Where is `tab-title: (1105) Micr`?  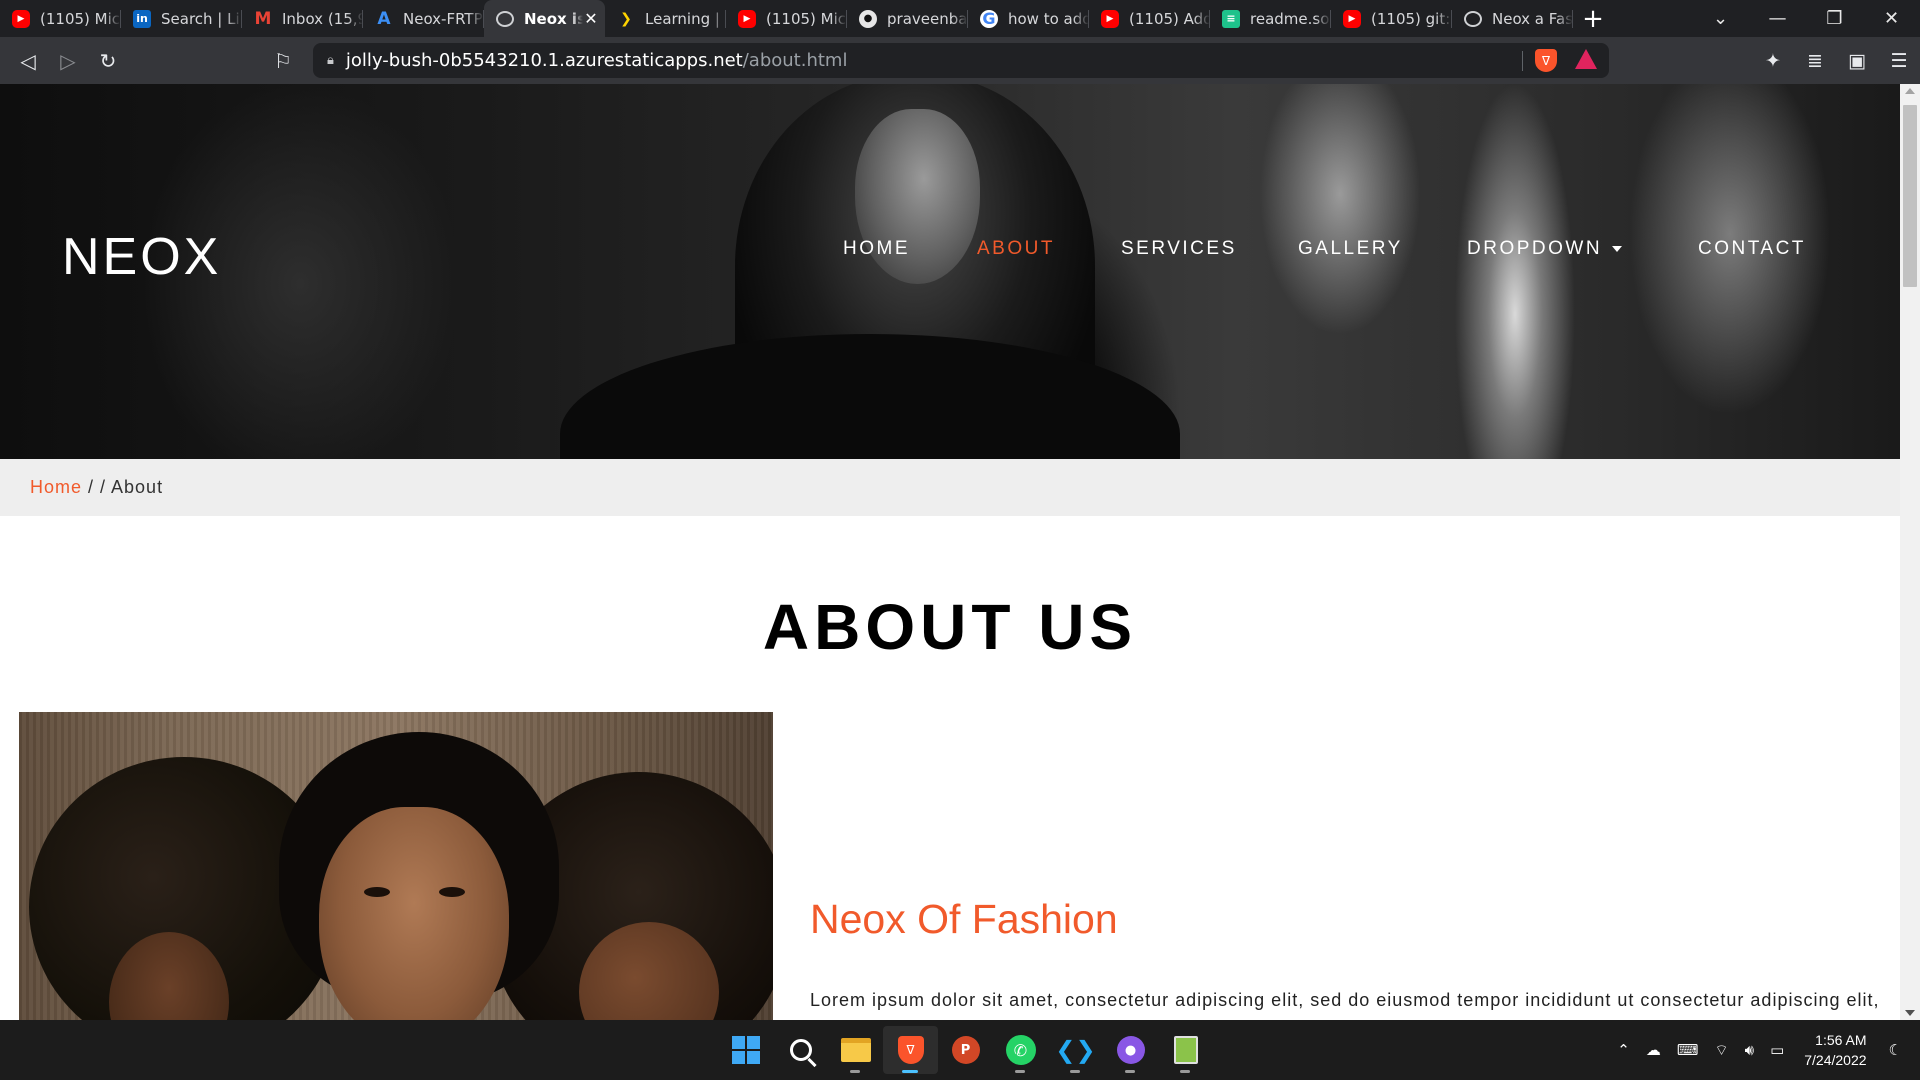
tab-title: (1105) Micr is located at coordinates (80, 18).